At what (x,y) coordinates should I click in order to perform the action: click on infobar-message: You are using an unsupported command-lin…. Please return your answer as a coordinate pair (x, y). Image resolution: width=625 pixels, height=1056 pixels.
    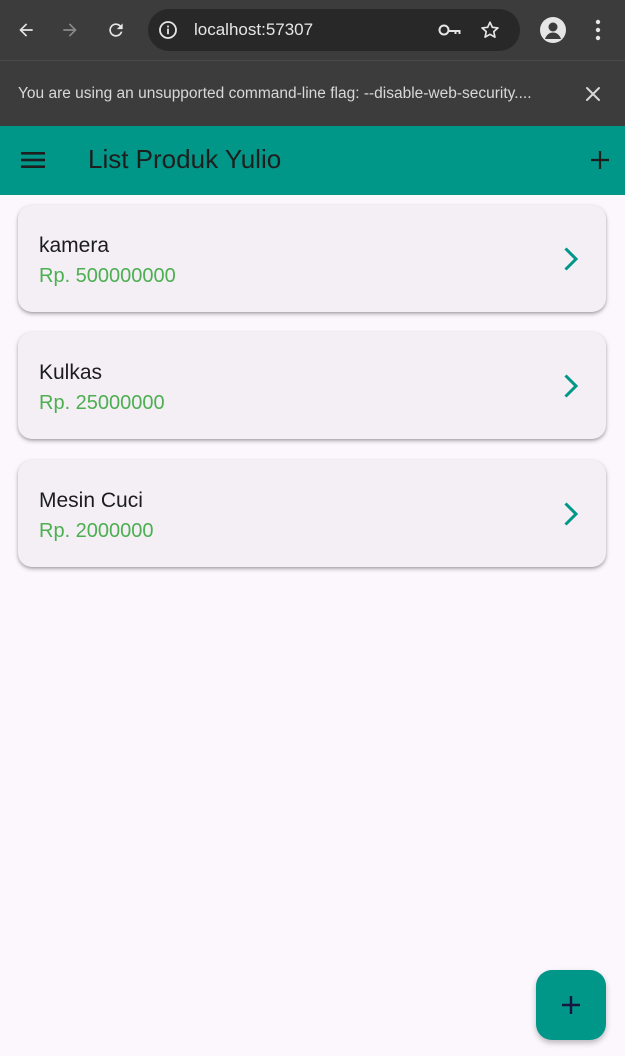
    Looking at the image, I should click on (275, 93).